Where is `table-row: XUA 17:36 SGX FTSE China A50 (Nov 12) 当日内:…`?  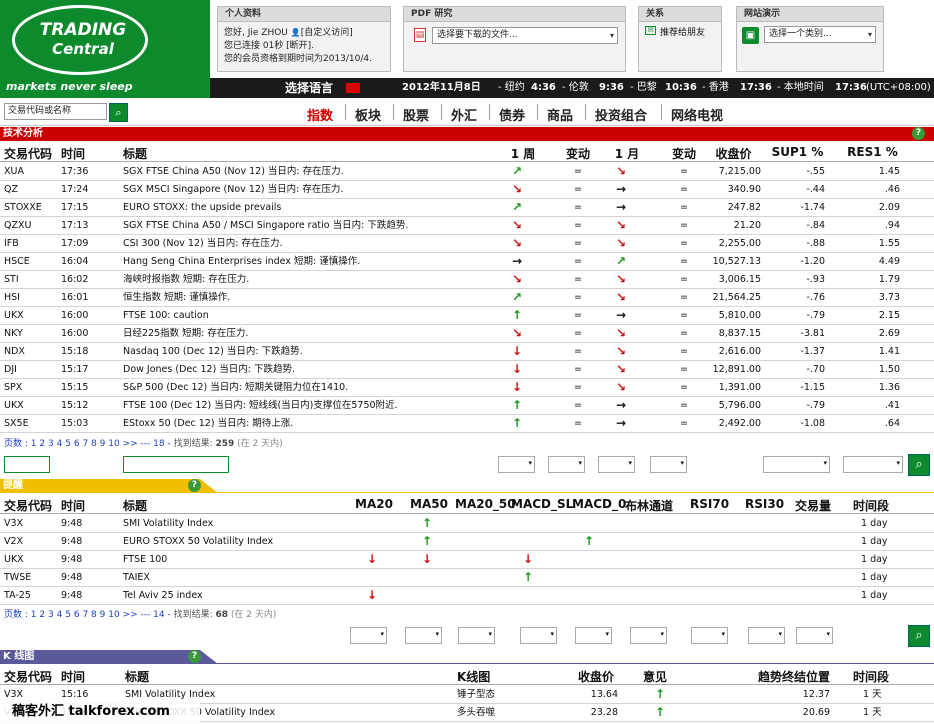 table-row: XUA 17:36 SGX FTSE China A50 (Nov 12) 当日内:… is located at coordinates (467, 172).